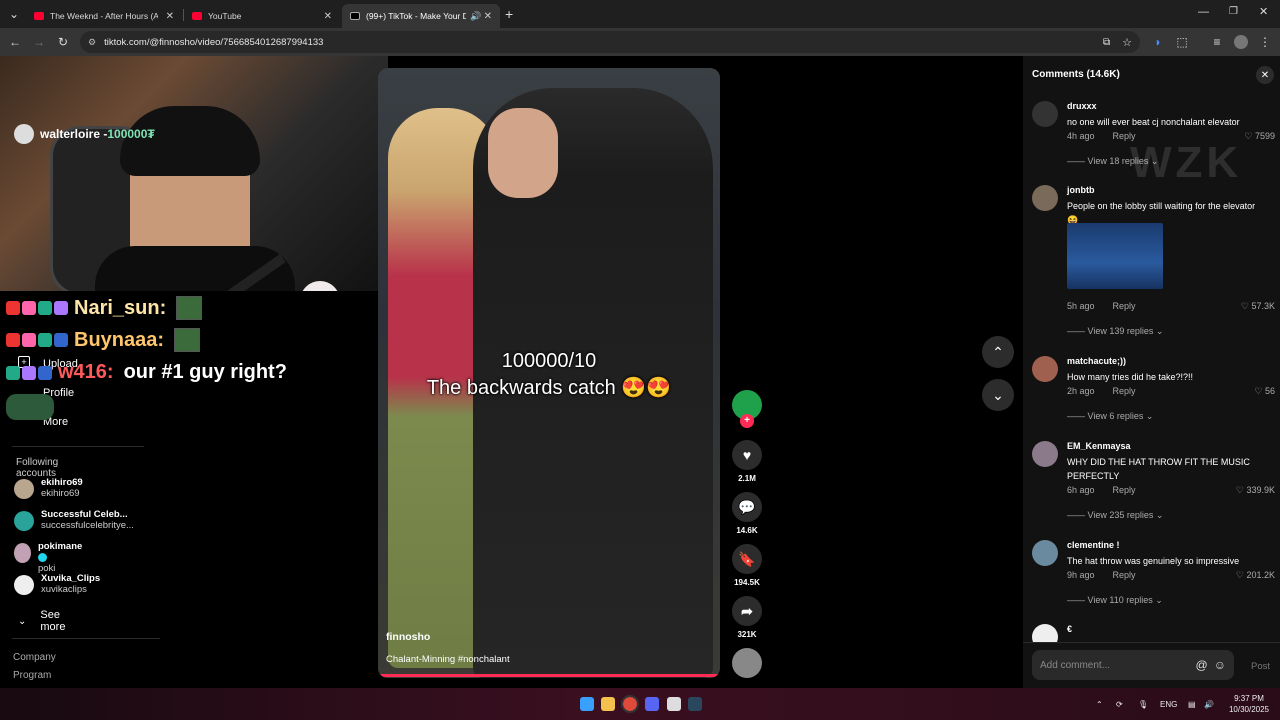  I want to click on new-tab-button: +, so click(509, 14).